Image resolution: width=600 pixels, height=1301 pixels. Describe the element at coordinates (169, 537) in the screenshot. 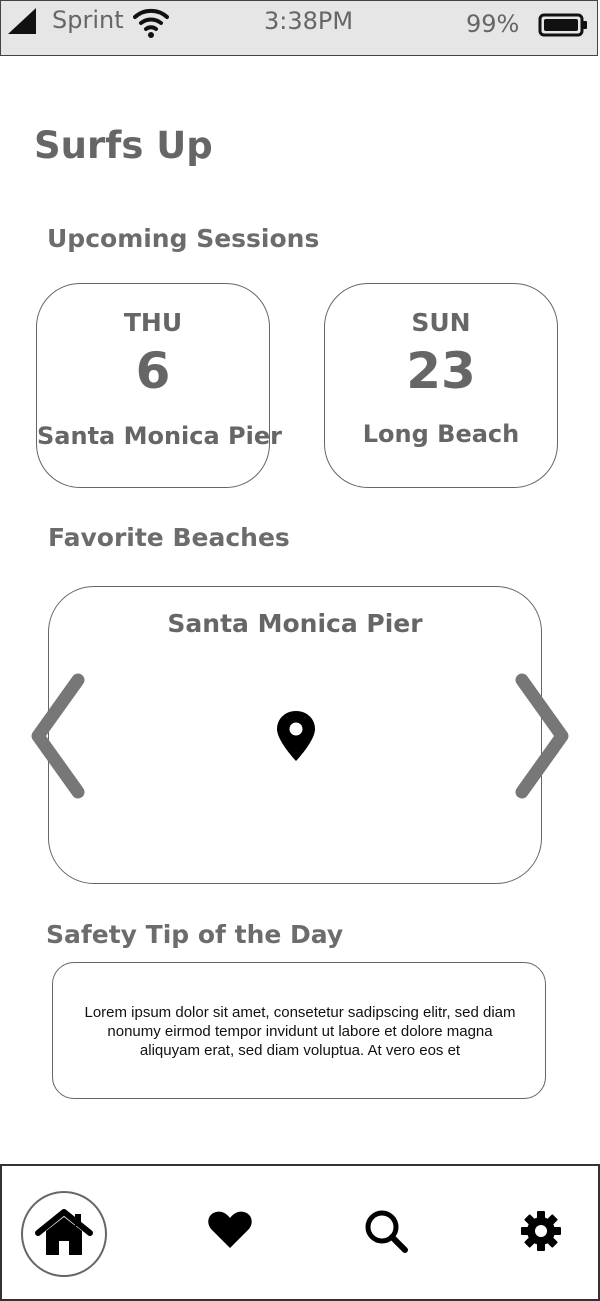

I see `favorite-beaches-heading: Favorite Beaches` at that location.